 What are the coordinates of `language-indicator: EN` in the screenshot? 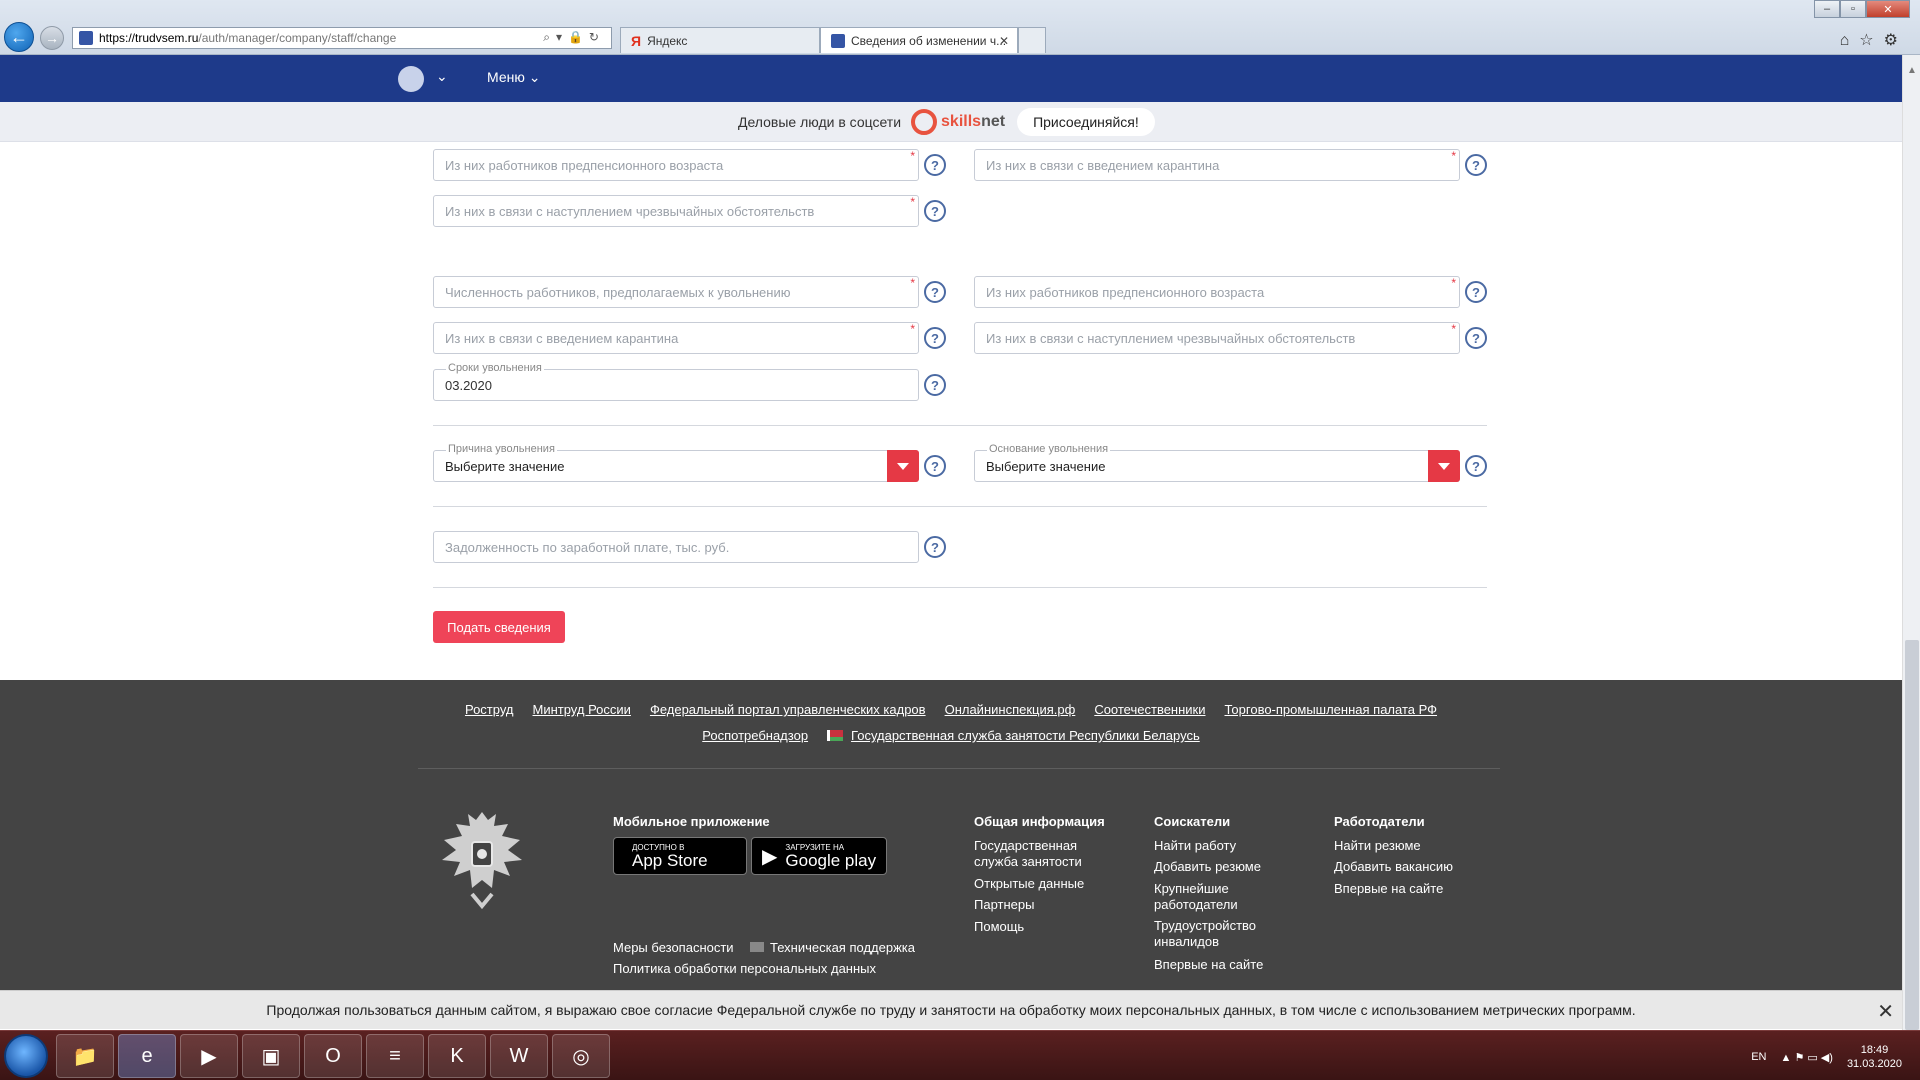 It's located at (1758, 1057).